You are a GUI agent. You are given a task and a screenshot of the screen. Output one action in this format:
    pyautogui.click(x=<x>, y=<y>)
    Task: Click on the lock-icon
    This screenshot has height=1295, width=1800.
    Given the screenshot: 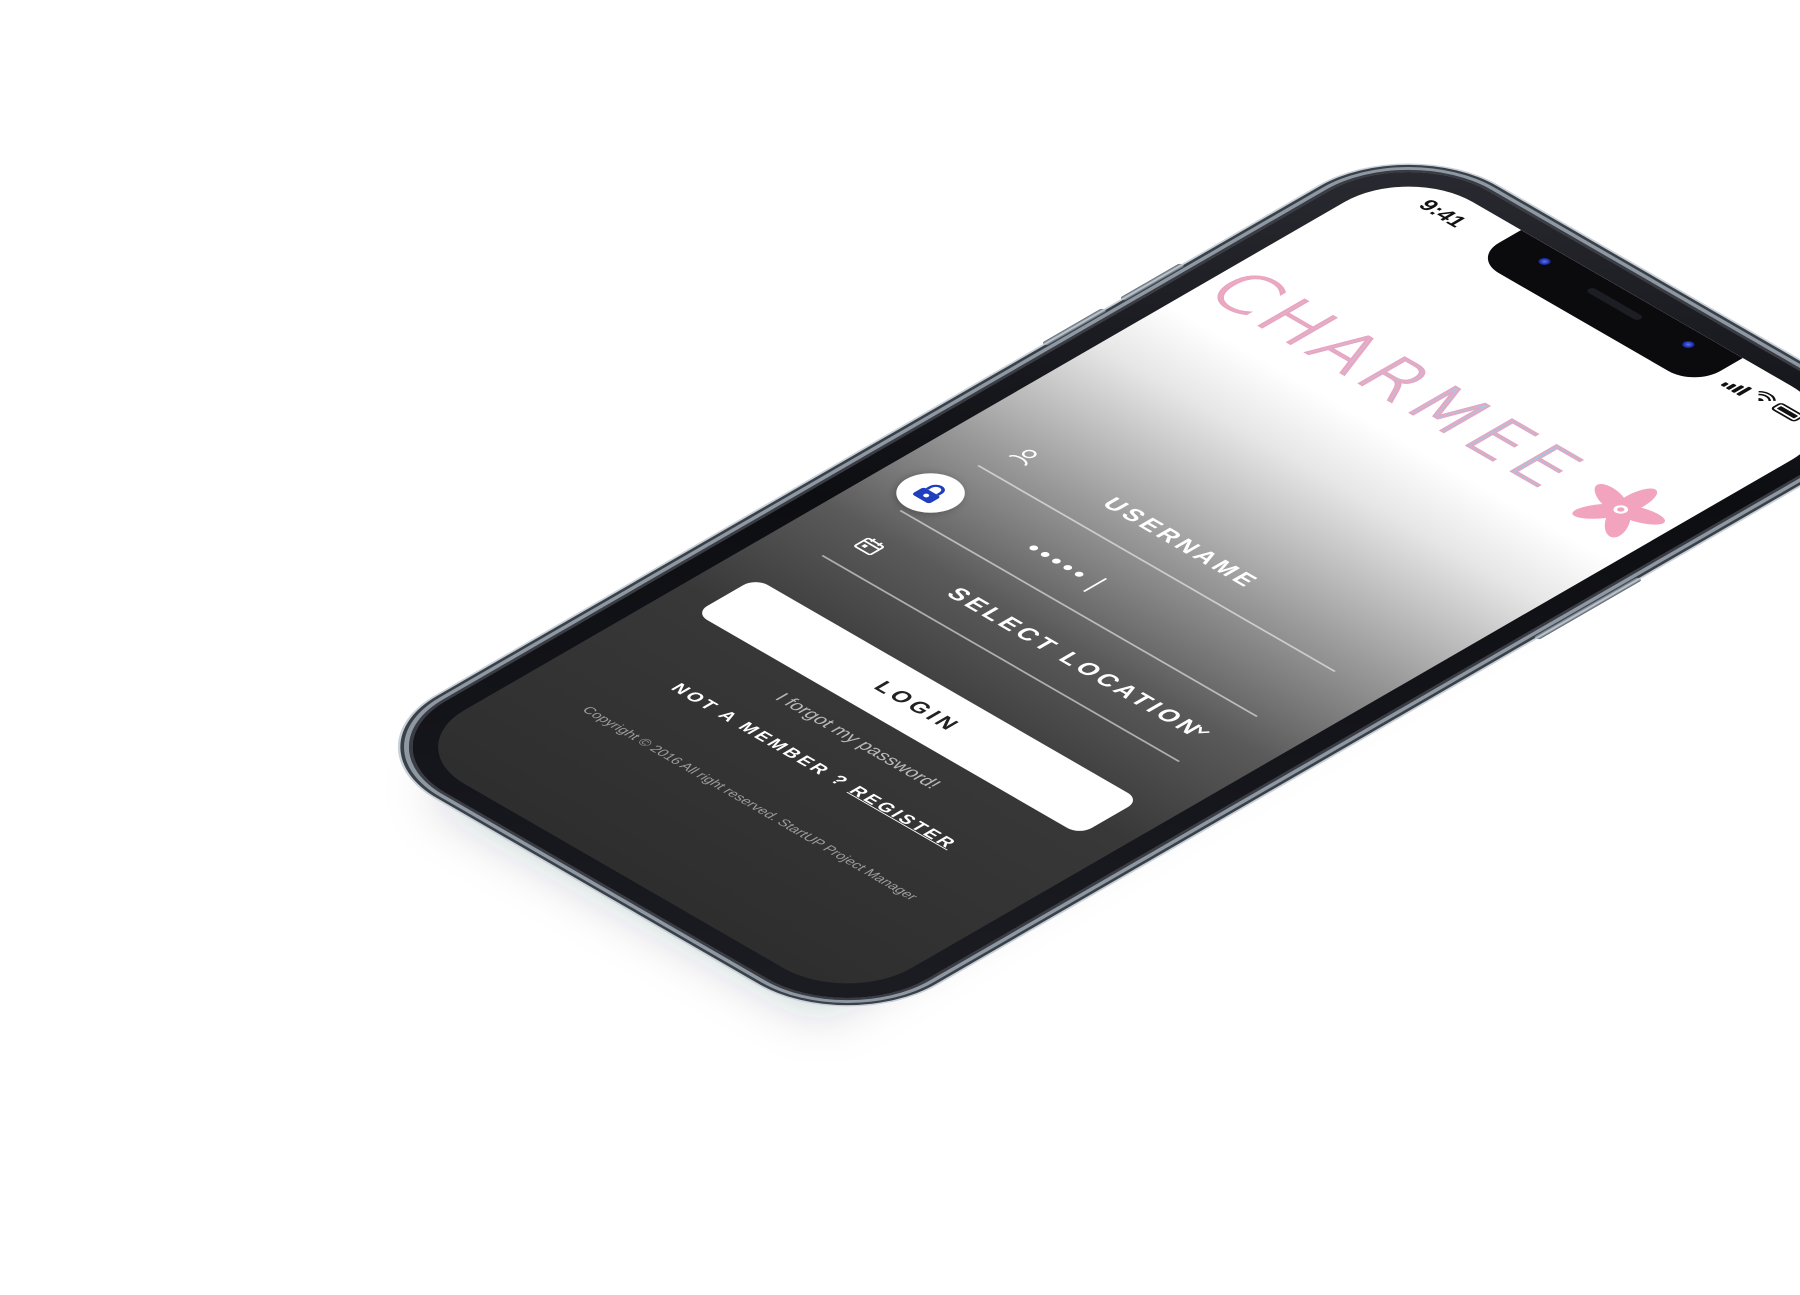 What is the action you would take?
    pyautogui.click(x=929, y=494)
    